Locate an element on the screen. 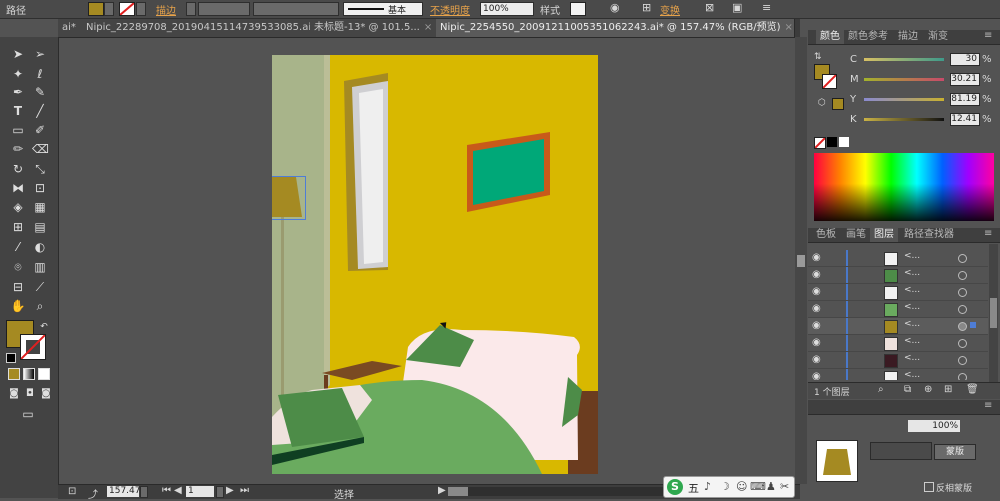 The height and width of the screenshot is (501, 1000). tab-pathfinder: 路径查找器 is located at coordinates (929, 235).